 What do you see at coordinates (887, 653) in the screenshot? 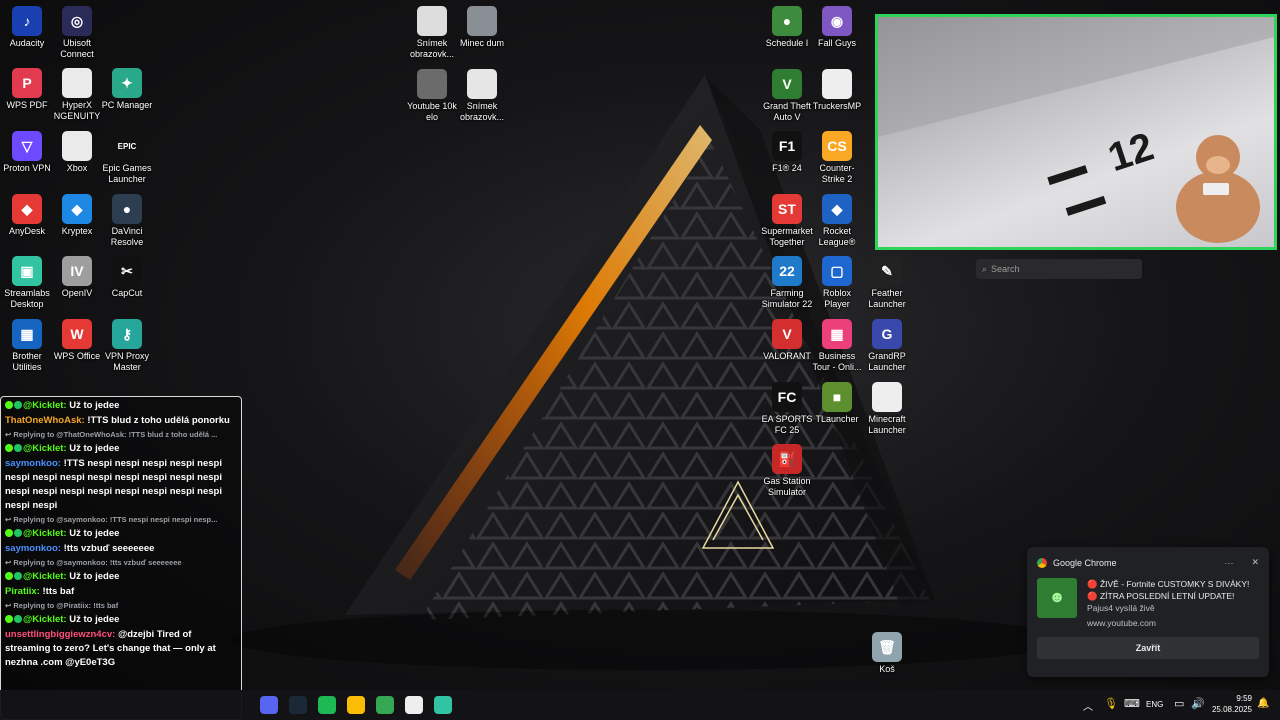
I see `desktop-icon: 🗑 Koš` at bounding box center [887, 653].